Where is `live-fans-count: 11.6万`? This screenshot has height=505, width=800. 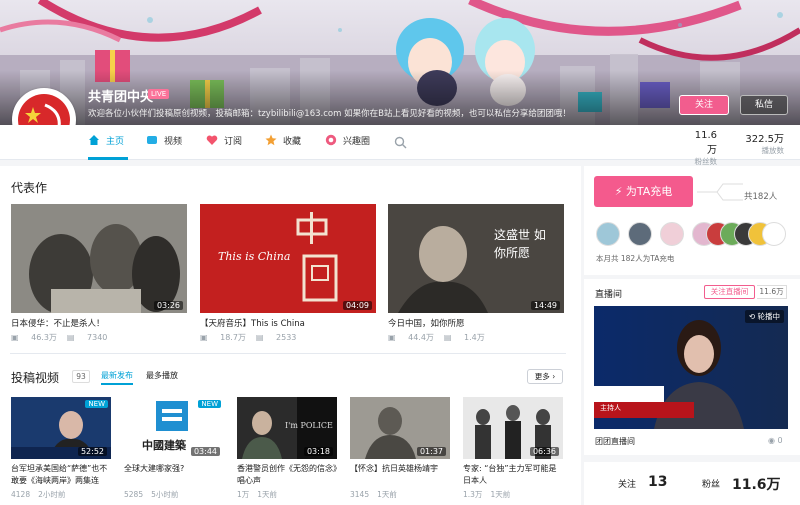
live-fans-count: 11.6万 is located at coordinates (772, 292).